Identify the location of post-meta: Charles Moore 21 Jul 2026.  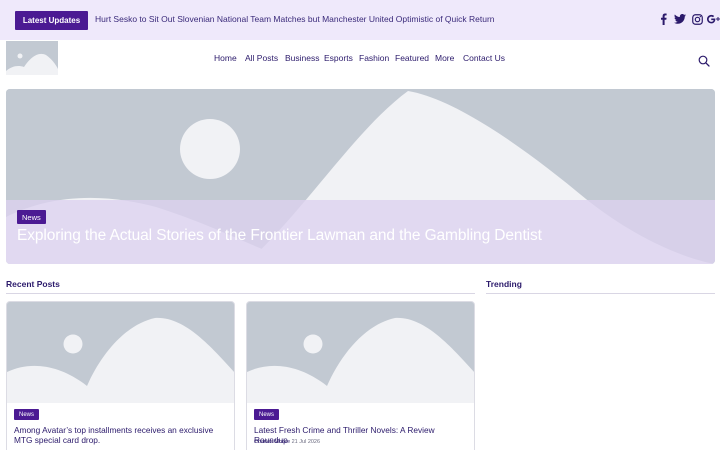
(287, 442).